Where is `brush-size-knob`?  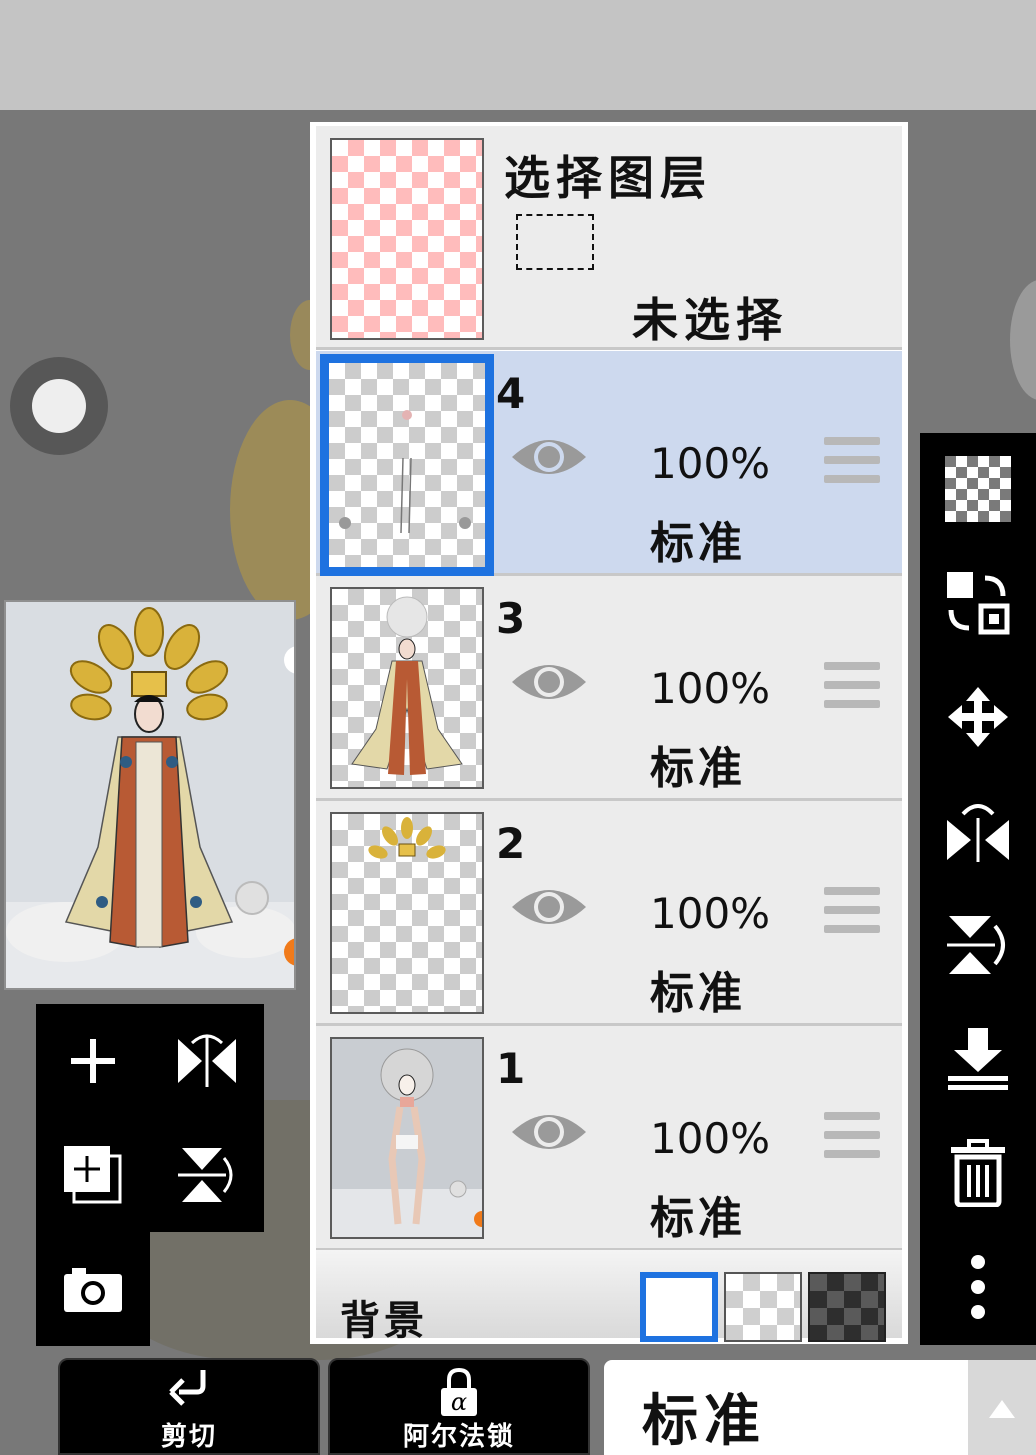 brush-size-knob is located at coordinates (59, 406).